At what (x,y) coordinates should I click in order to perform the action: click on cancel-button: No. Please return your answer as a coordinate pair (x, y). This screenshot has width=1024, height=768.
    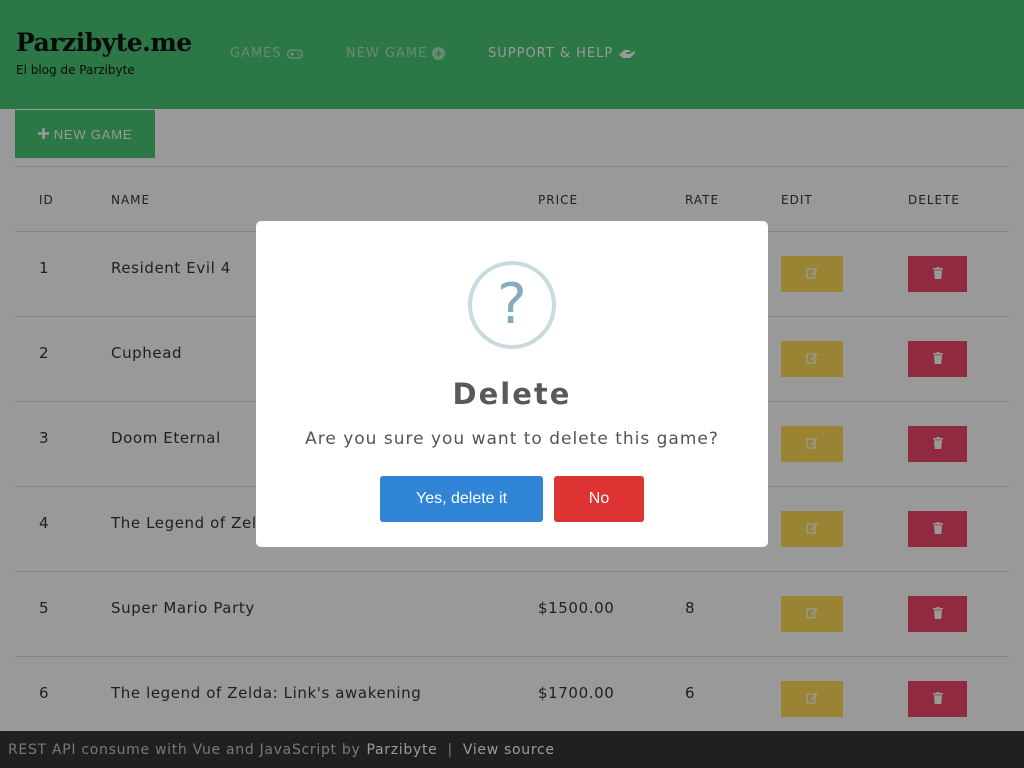
    Looking at the image, I should click on (599, 499).